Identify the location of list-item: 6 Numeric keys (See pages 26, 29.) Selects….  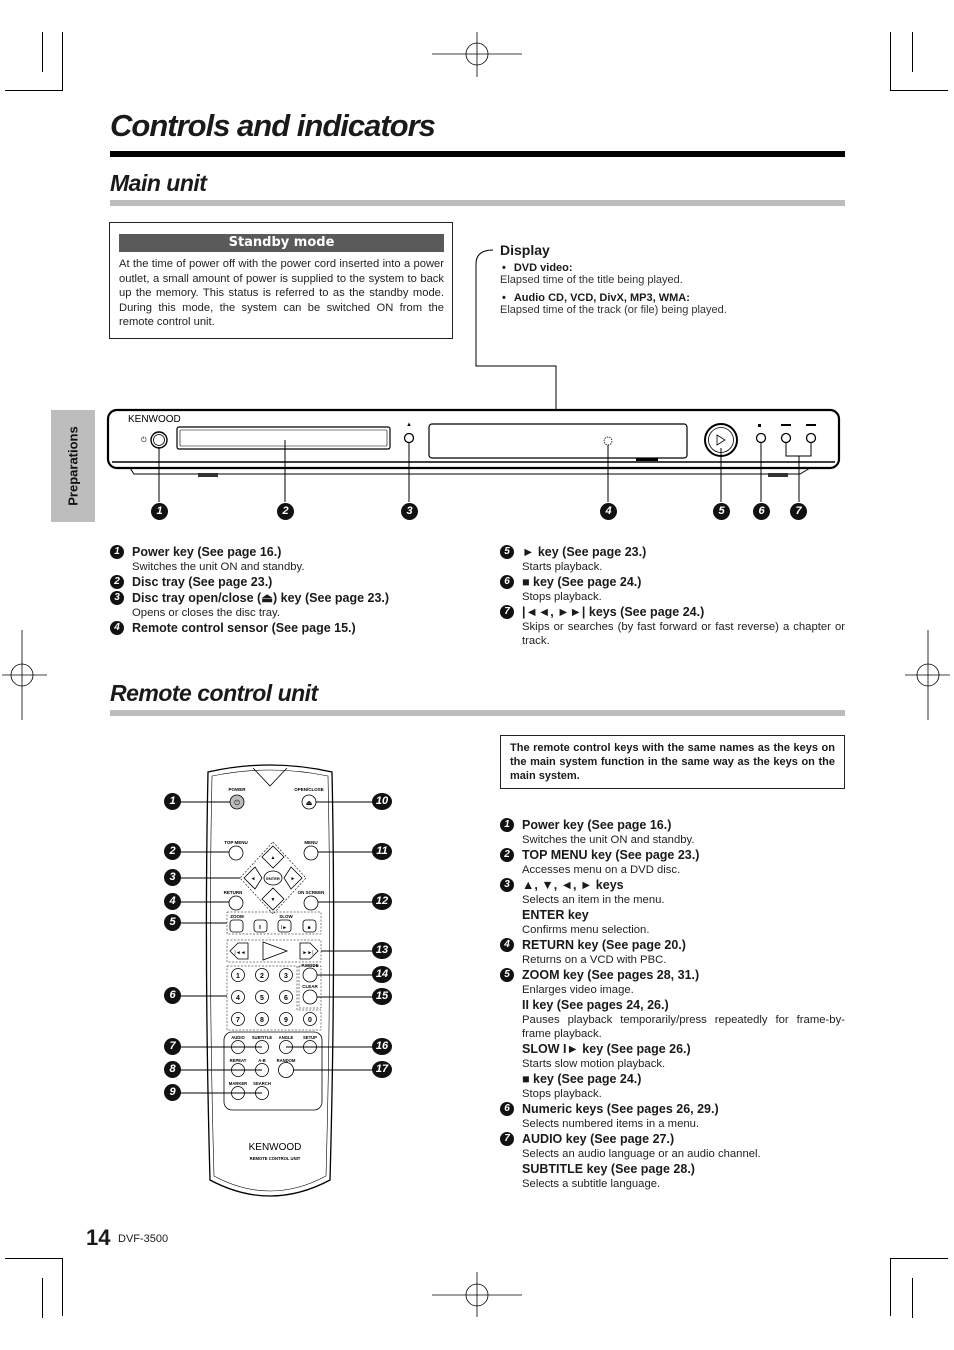
(672, 1116).